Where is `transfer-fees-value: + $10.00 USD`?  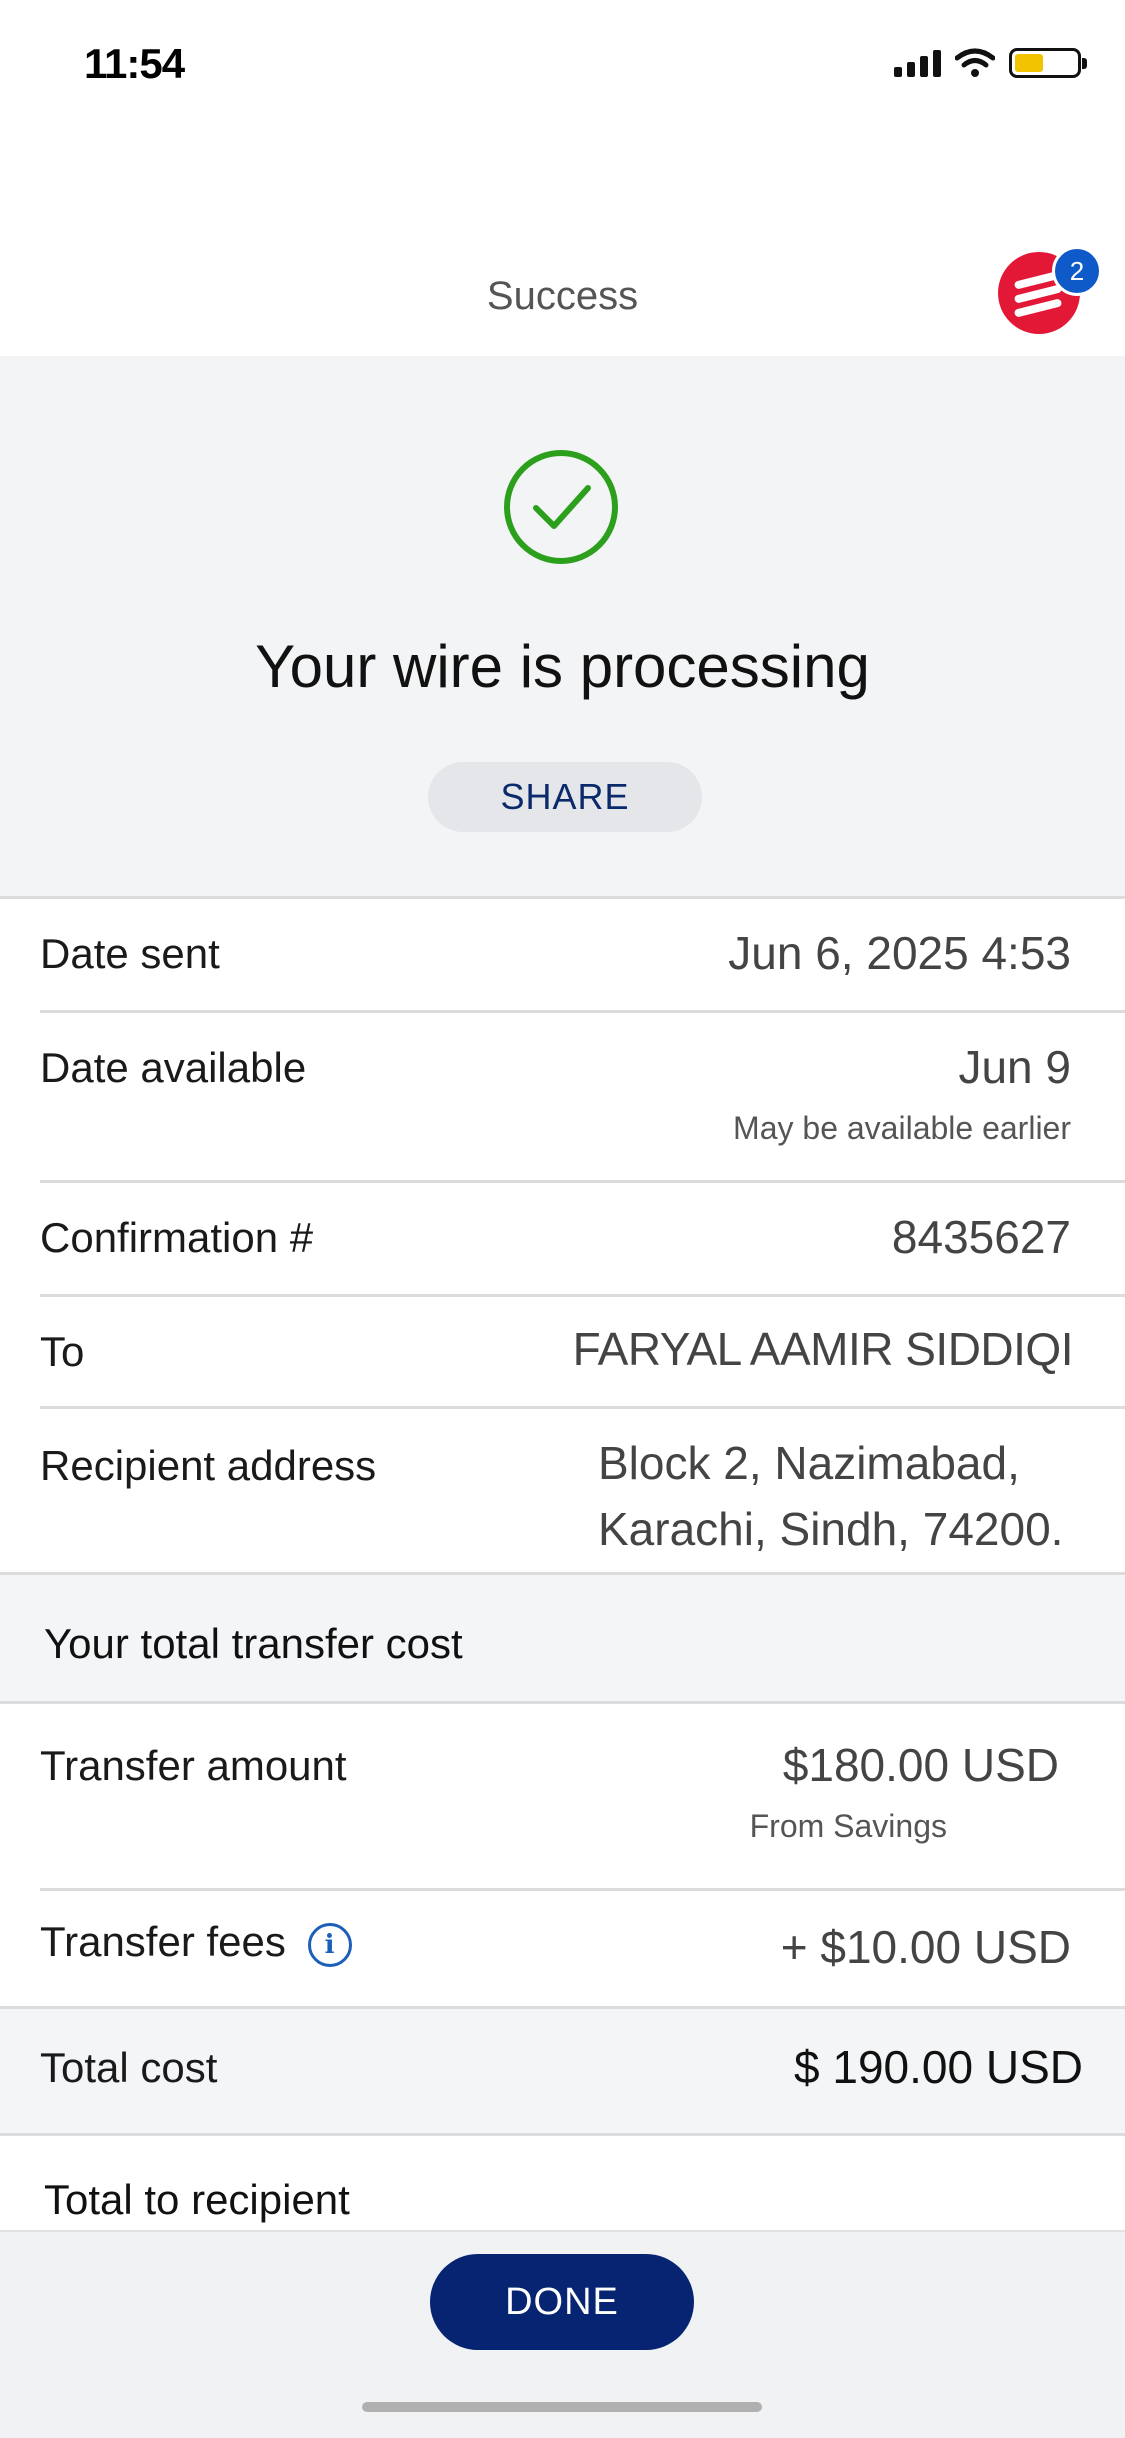 transfer-fees-value: + $10.00 USD is located at coordinates (925, 1947).